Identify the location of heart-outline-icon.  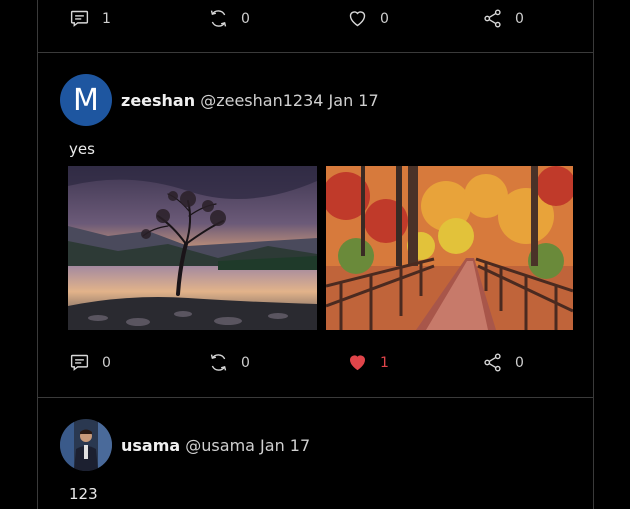
(357, 18).